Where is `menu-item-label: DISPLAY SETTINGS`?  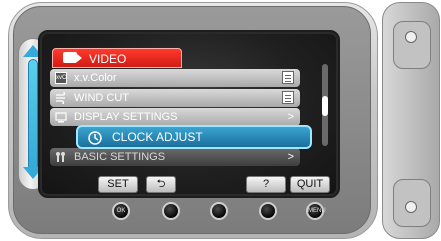 menu-item-label: DISPLAY SETTINGS is located at coordinates (126, 117).